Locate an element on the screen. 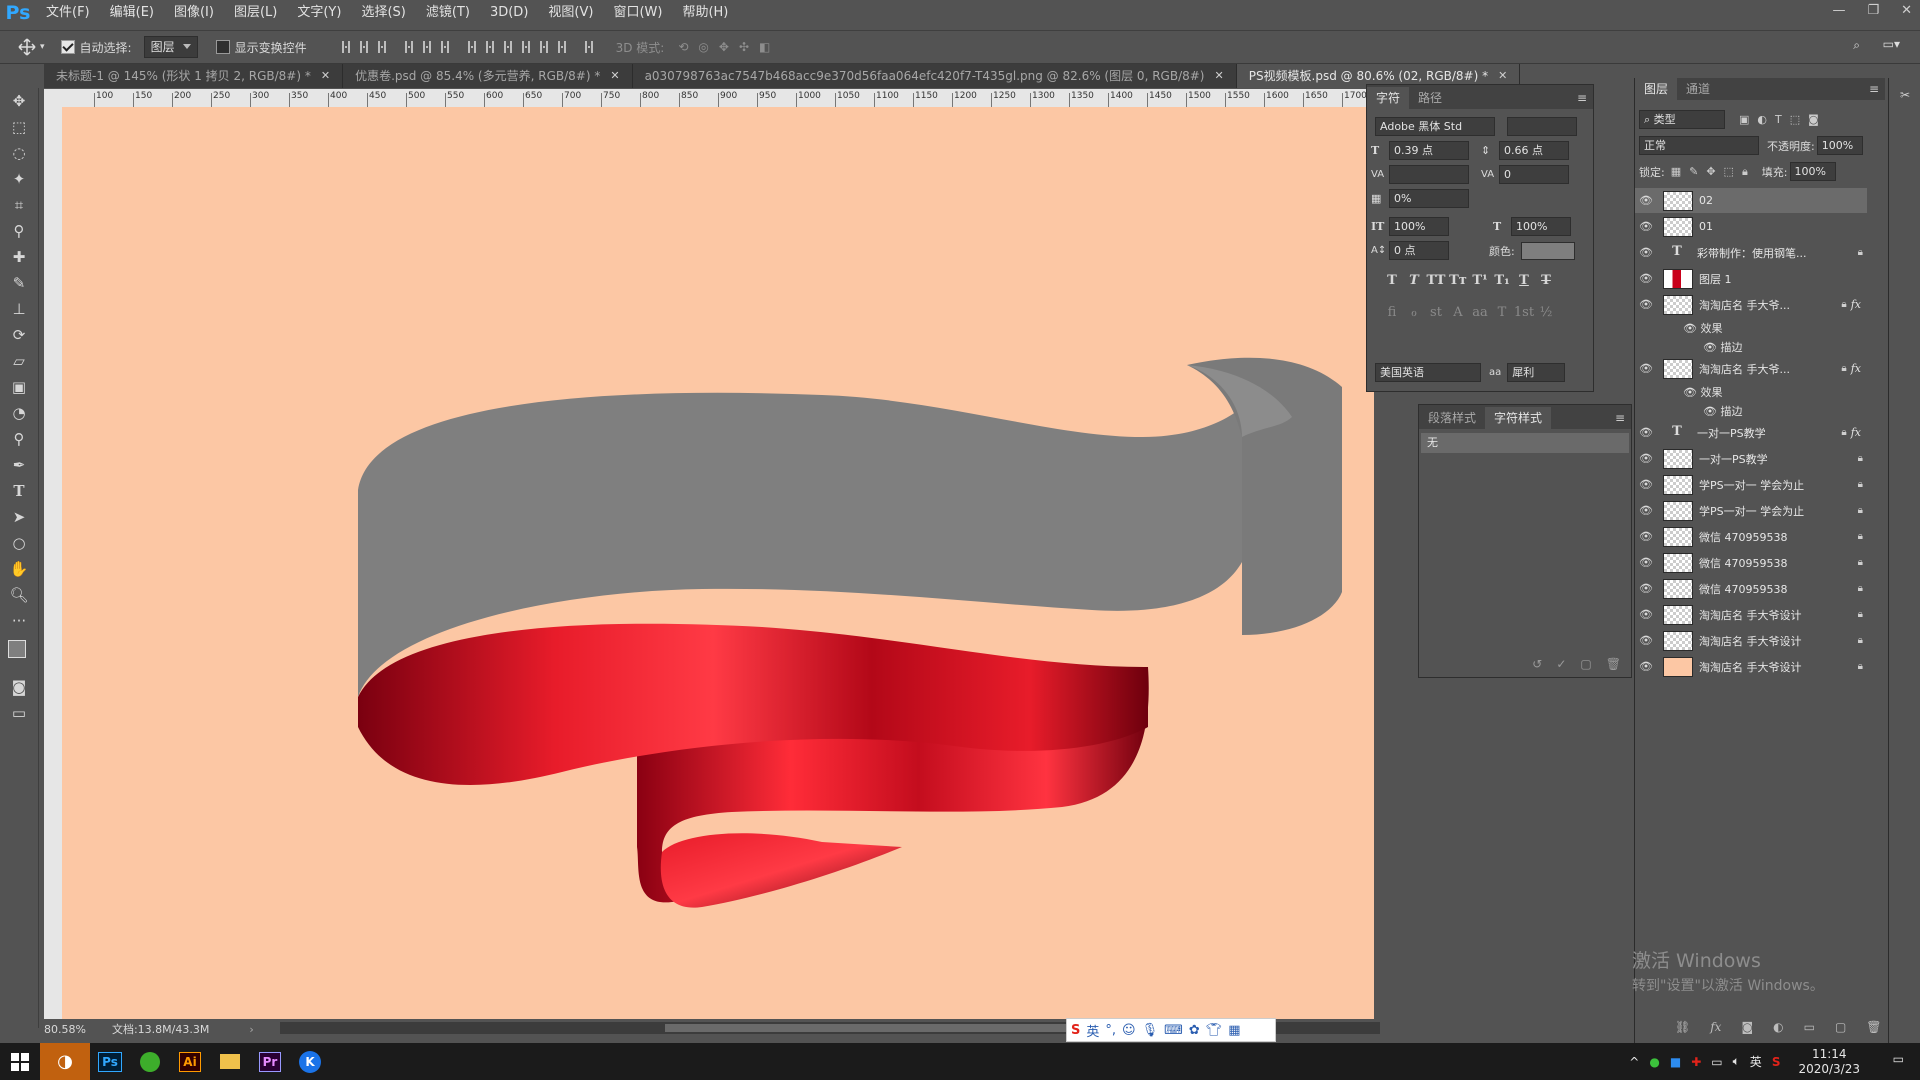 This screenshot has width=1920, height=1080. distribute-bottom-icon is located at coordinates (507, 47).